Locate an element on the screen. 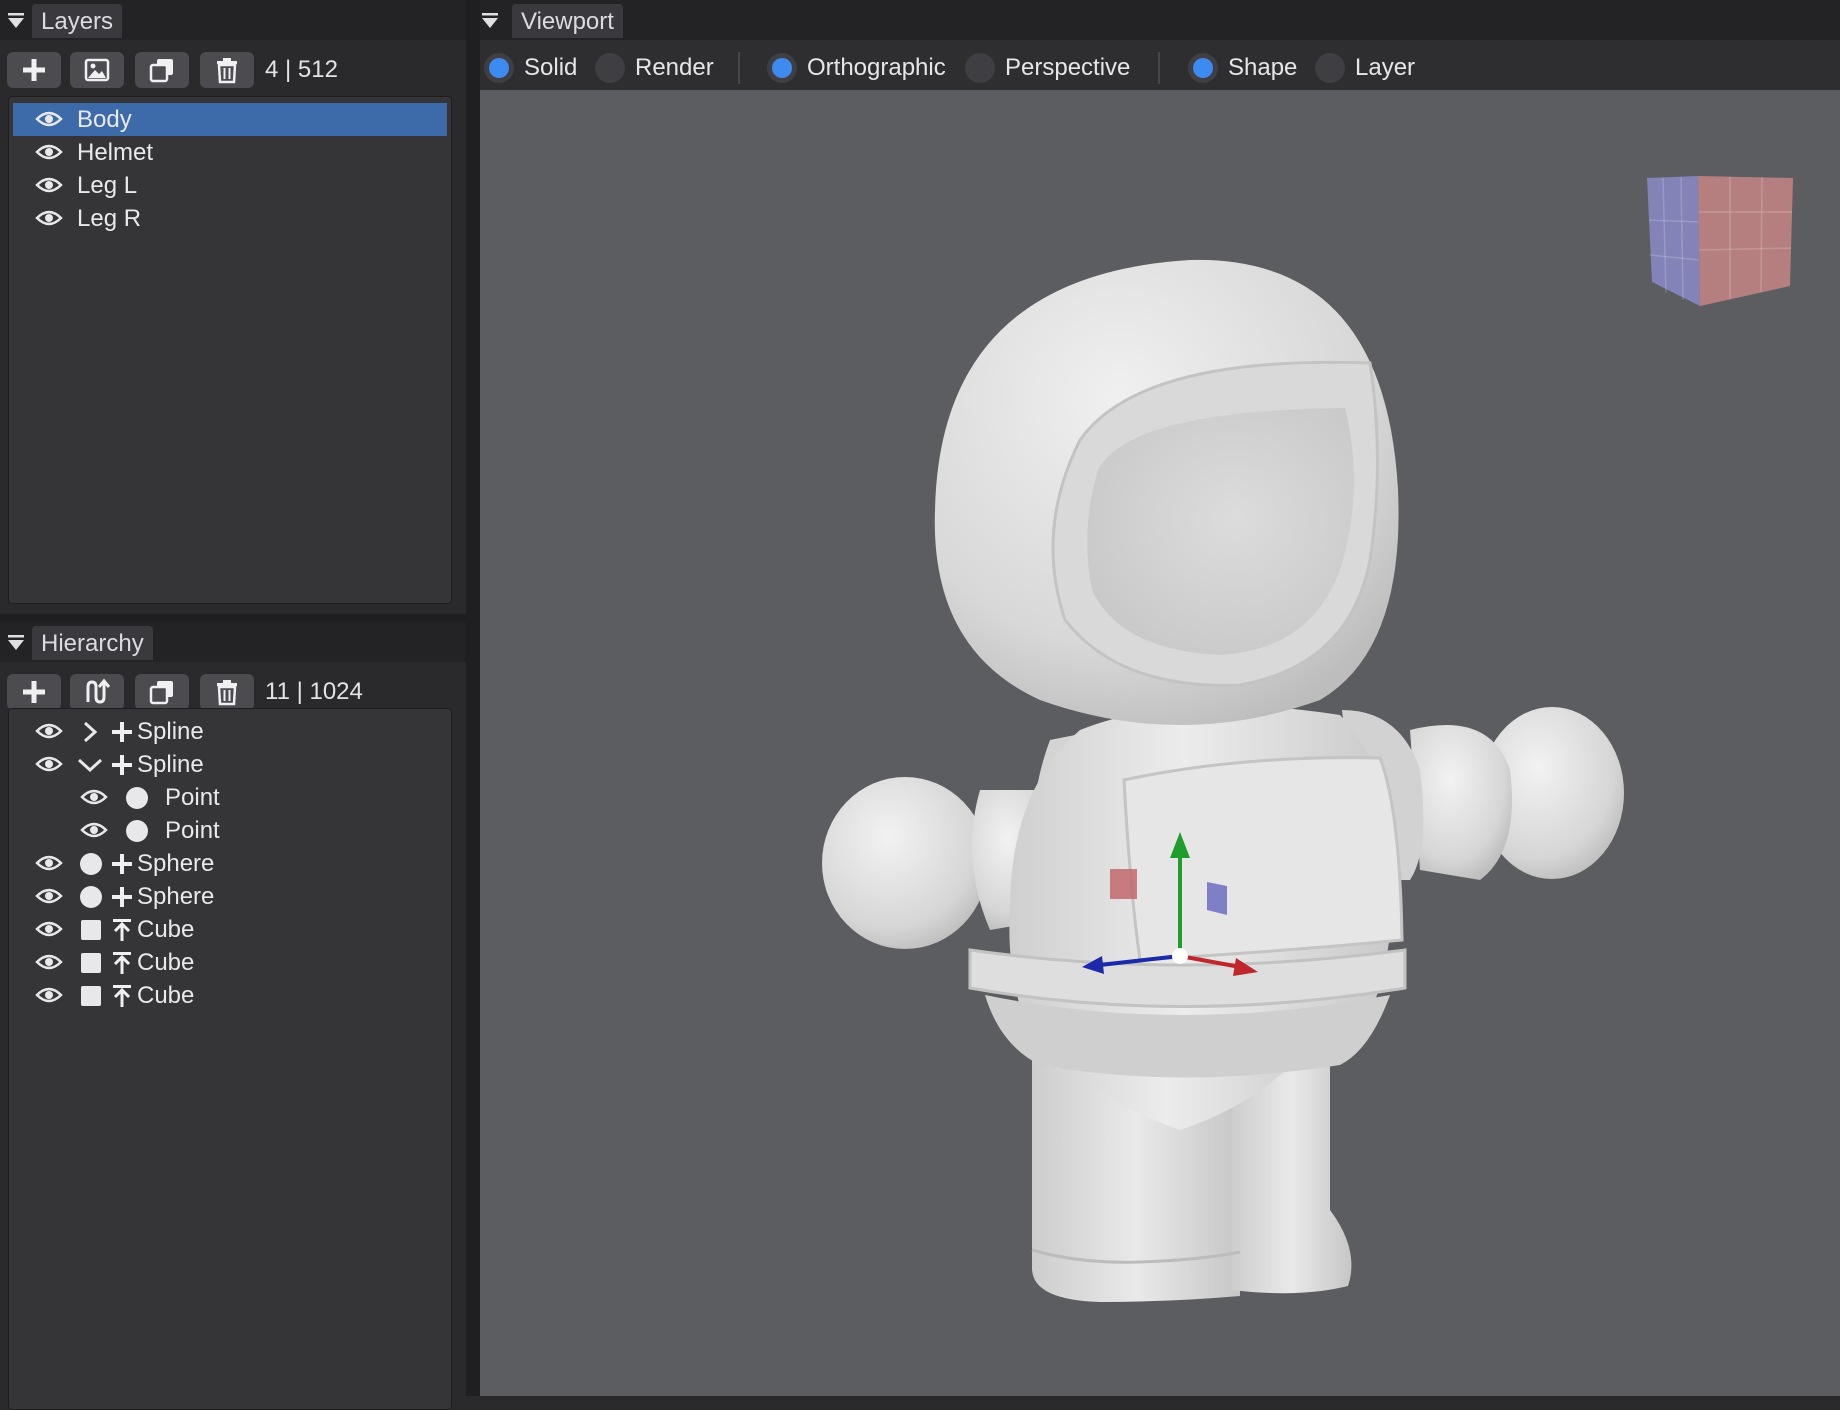 The width and height of the screenshot is (1840, 1410). add-icon is located at coordinates (34, 692).